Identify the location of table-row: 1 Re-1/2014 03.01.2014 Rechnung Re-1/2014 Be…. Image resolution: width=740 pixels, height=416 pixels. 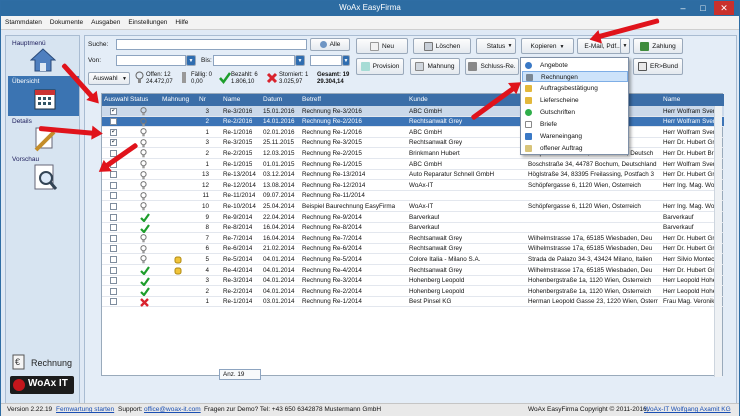
(413, 302).